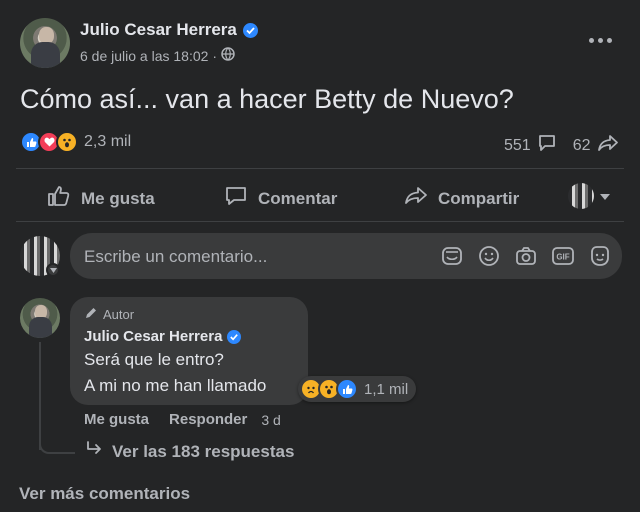 The image size is (640, 512). I want to click on post-meta: 6 de julio a las 18:02 ·, so click(157, 55).